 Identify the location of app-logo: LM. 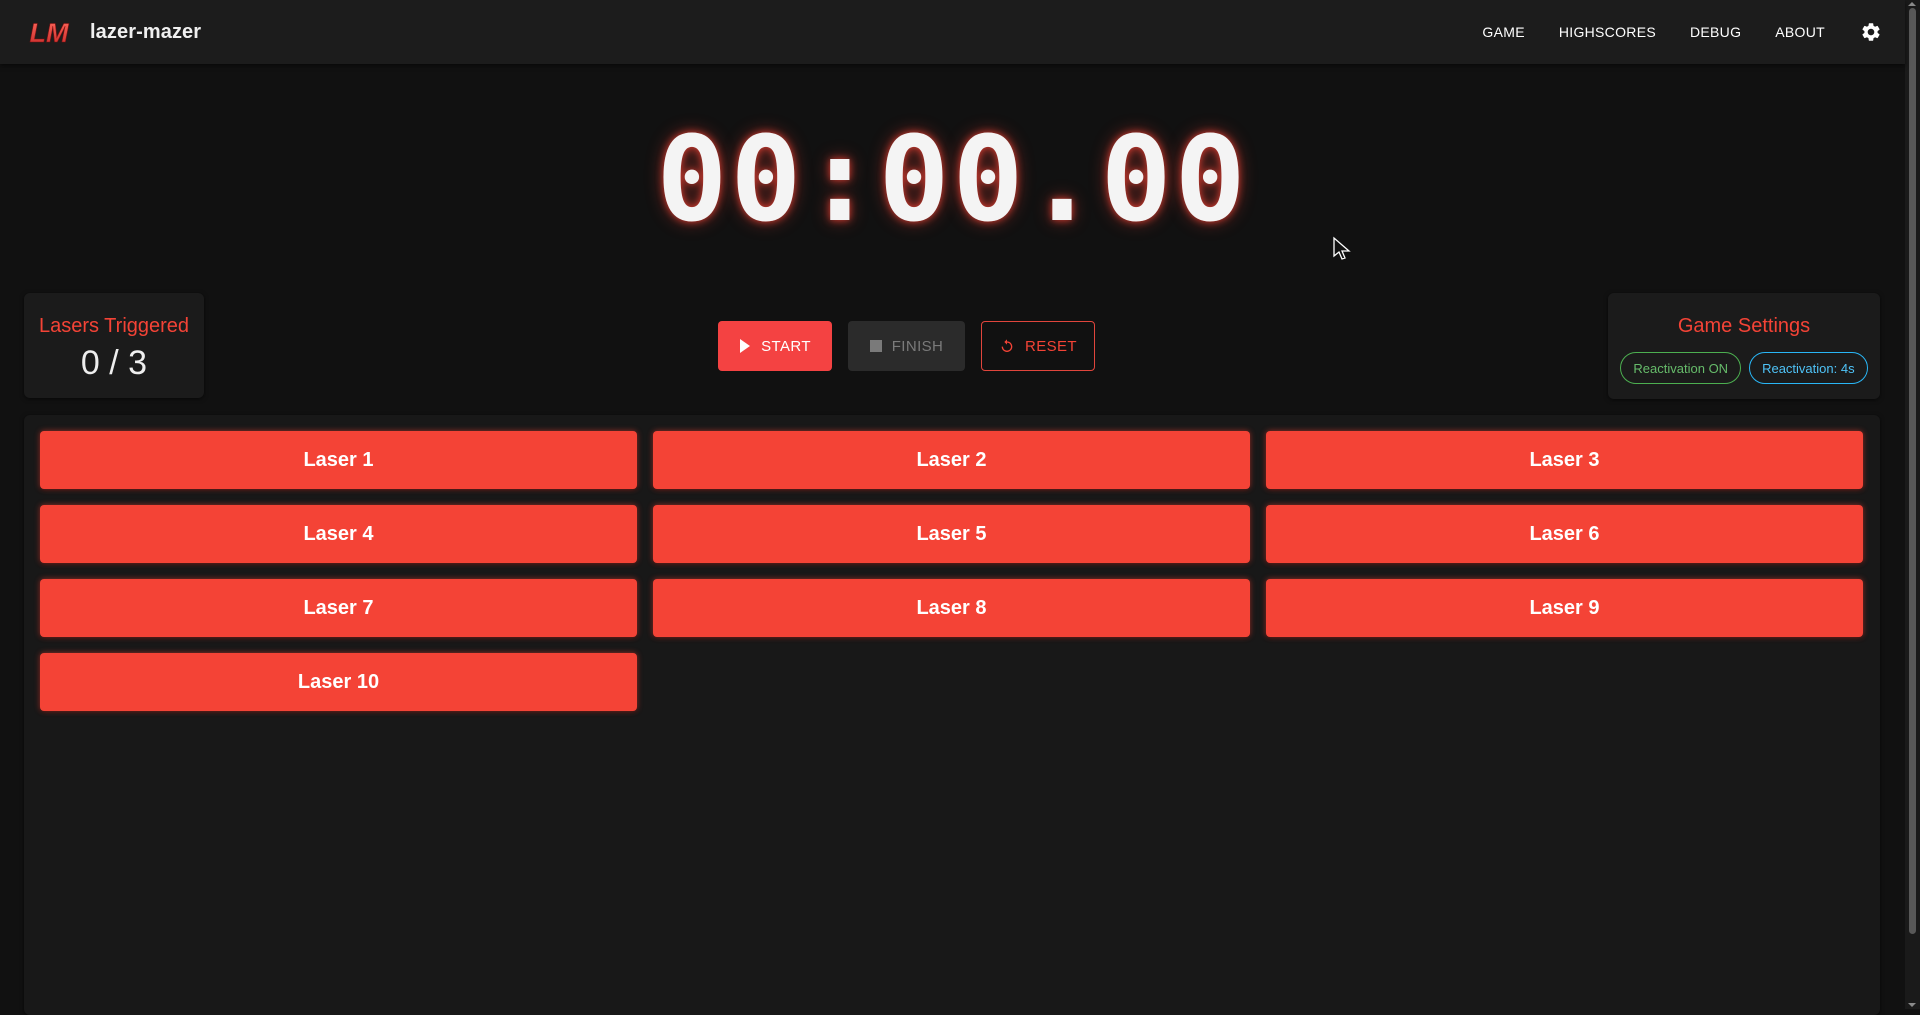
(49, 32).